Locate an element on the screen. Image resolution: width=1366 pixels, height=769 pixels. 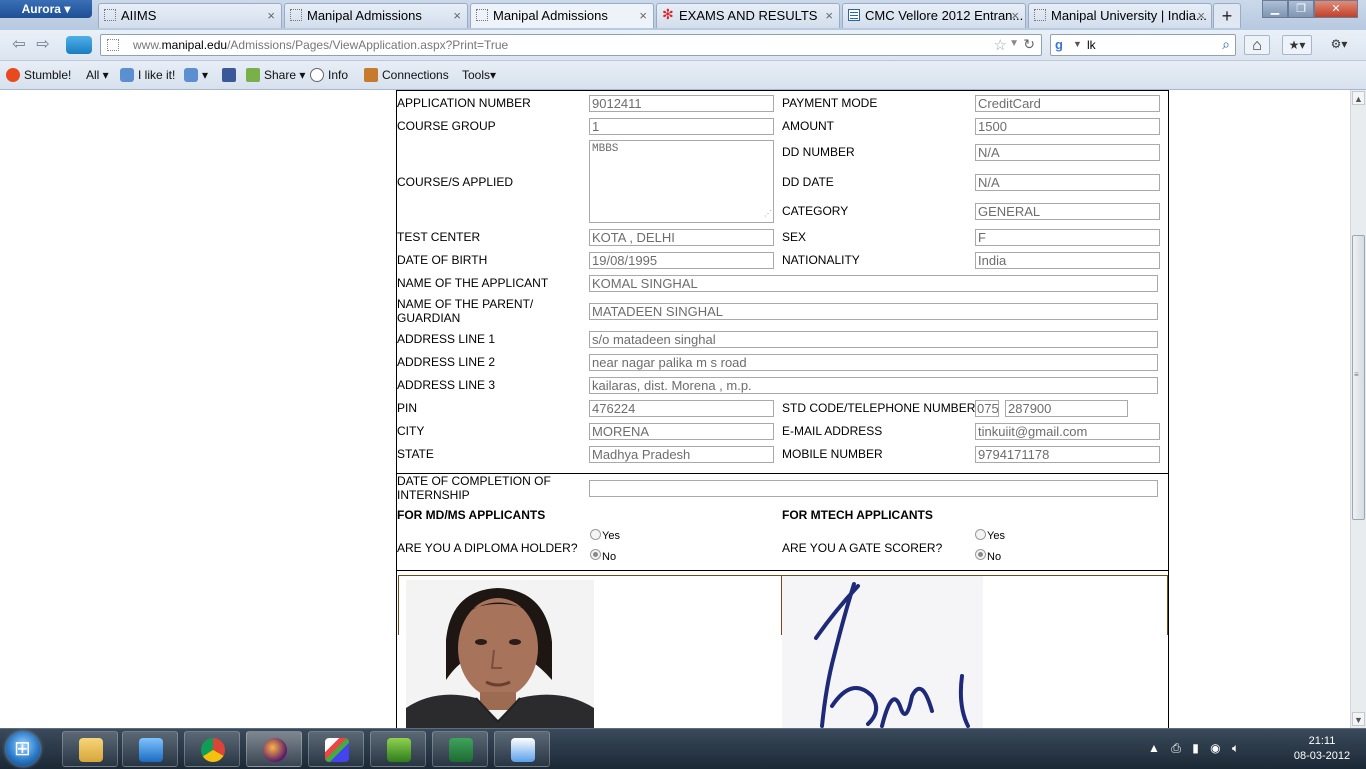
std-code-field: 075 is located at coordinates (987, 408).